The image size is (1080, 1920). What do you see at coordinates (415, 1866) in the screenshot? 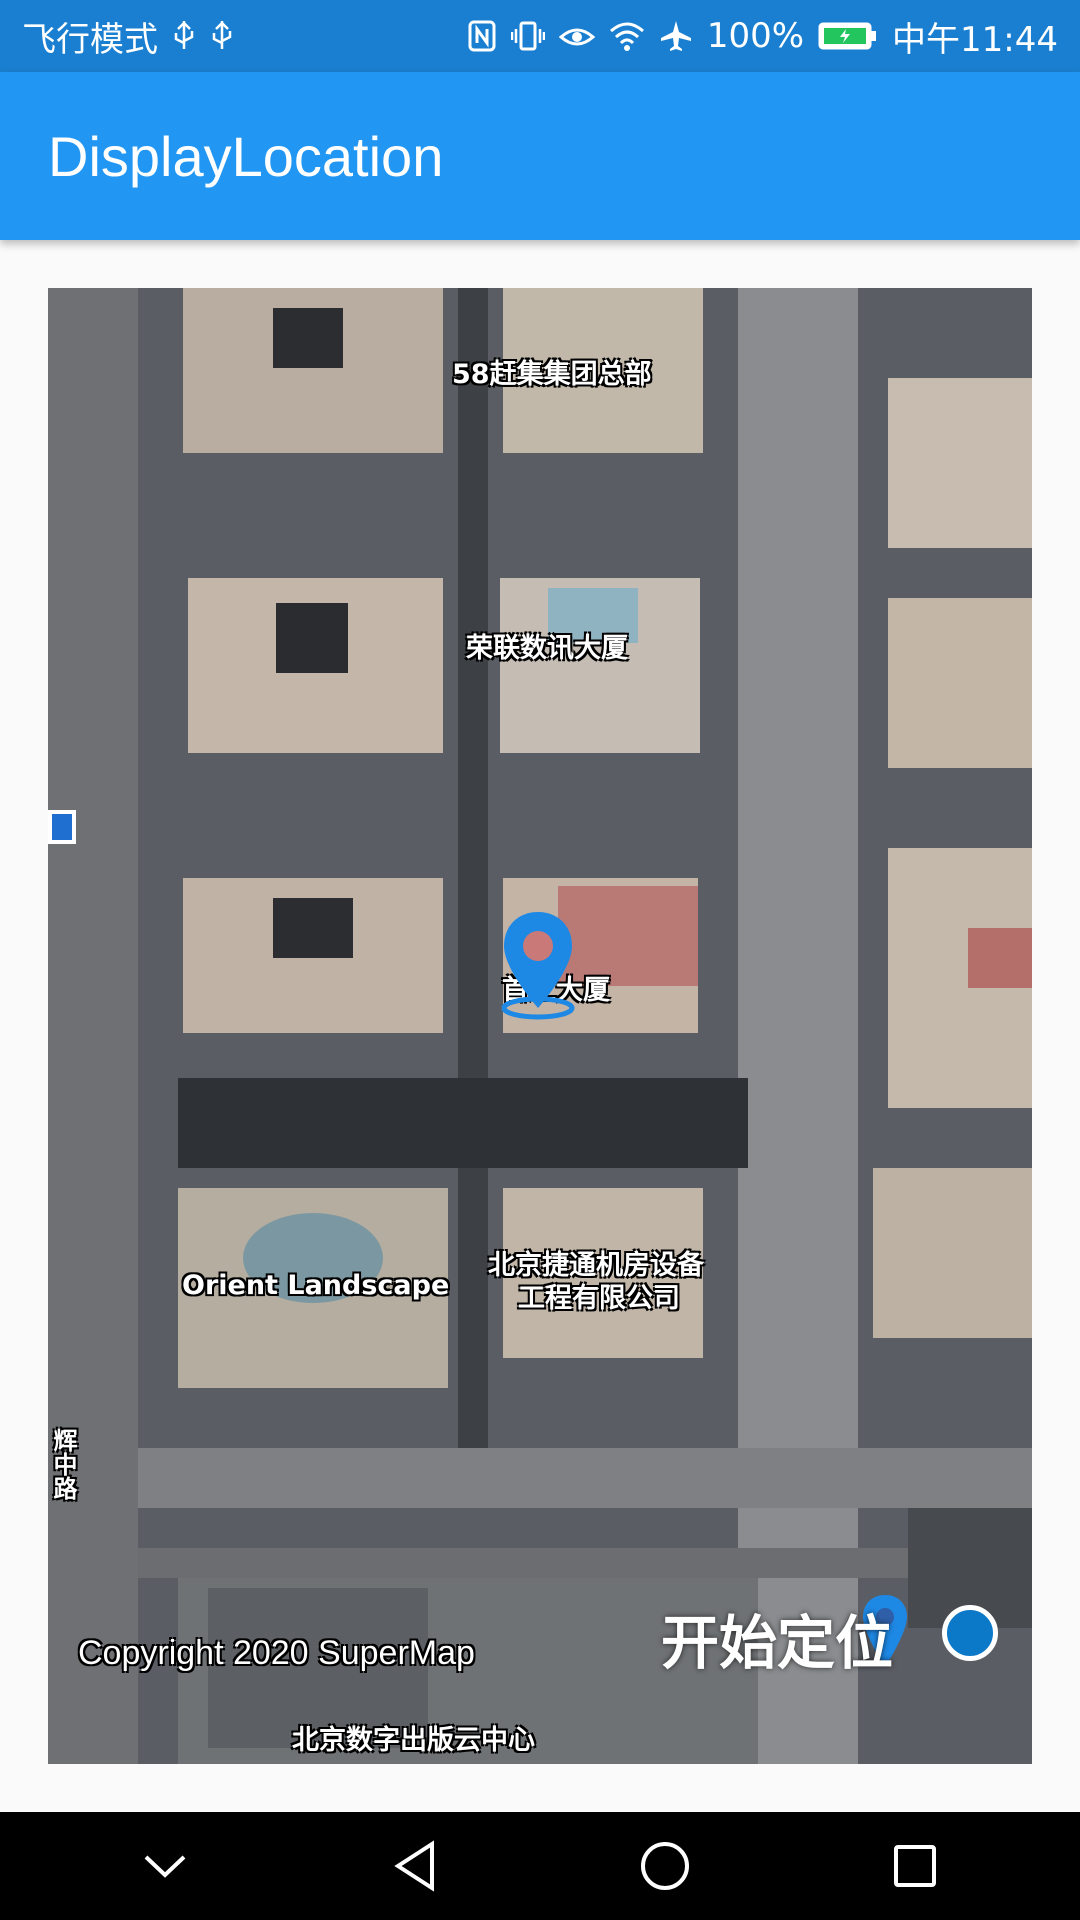
I see `back-triangle-icon` at bounding box center [415, 1866].